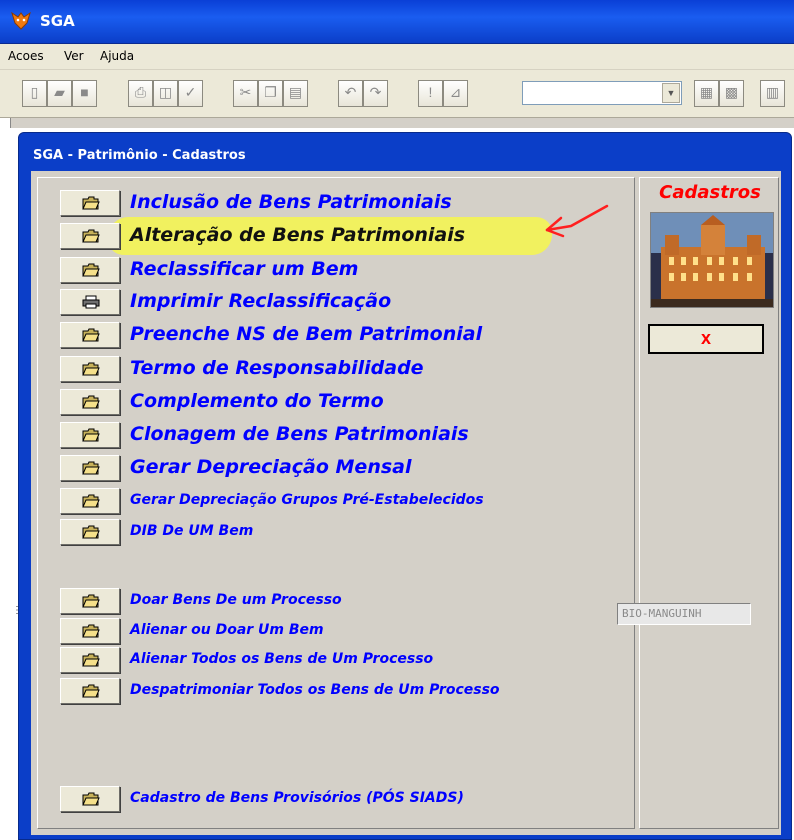 The image size is (794, 840). I want to click on action-label: Imprimir Reclassificação, so click(260, 301).